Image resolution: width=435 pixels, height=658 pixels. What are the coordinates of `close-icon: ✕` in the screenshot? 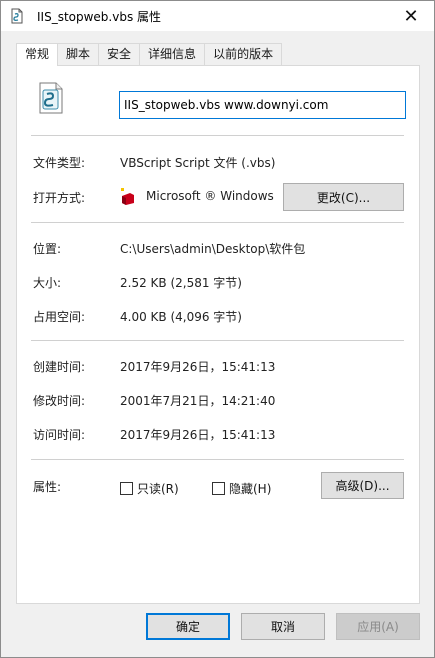 It's located at (411, 16).